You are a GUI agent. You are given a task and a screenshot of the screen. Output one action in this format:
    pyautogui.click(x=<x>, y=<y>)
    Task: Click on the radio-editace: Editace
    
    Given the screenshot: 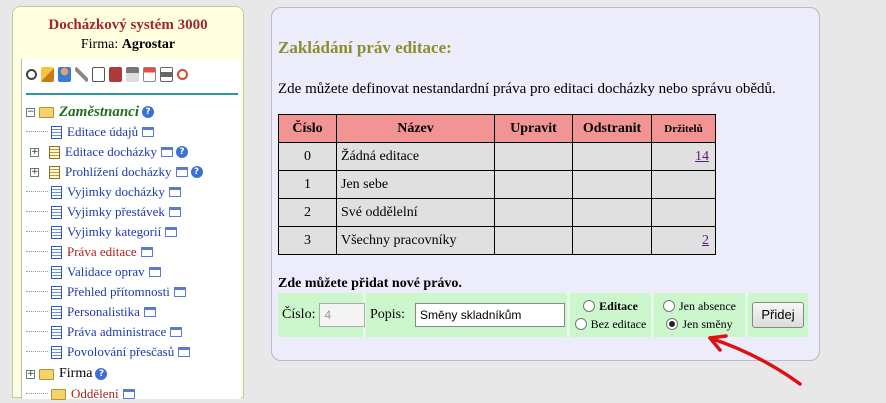 What is the action you would take?
    pyautogui.click(x=610, y=306)
    